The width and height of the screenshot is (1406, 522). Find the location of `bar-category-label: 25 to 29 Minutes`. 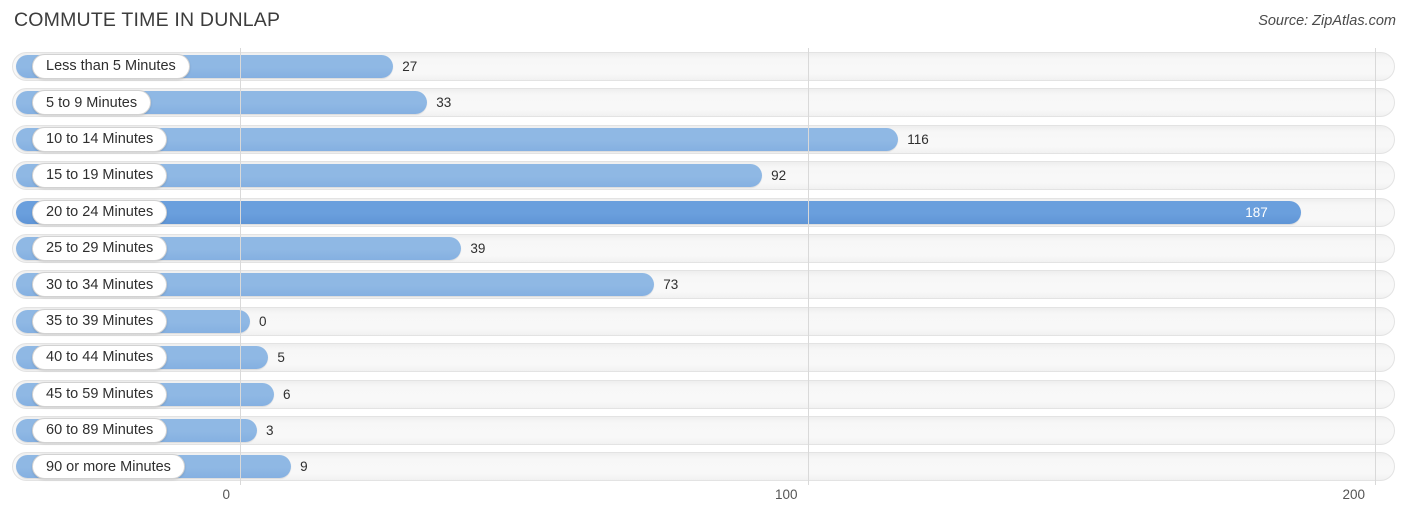

bar-category-label: 25 to 29 Minutes is located at coordinates (100, 248).